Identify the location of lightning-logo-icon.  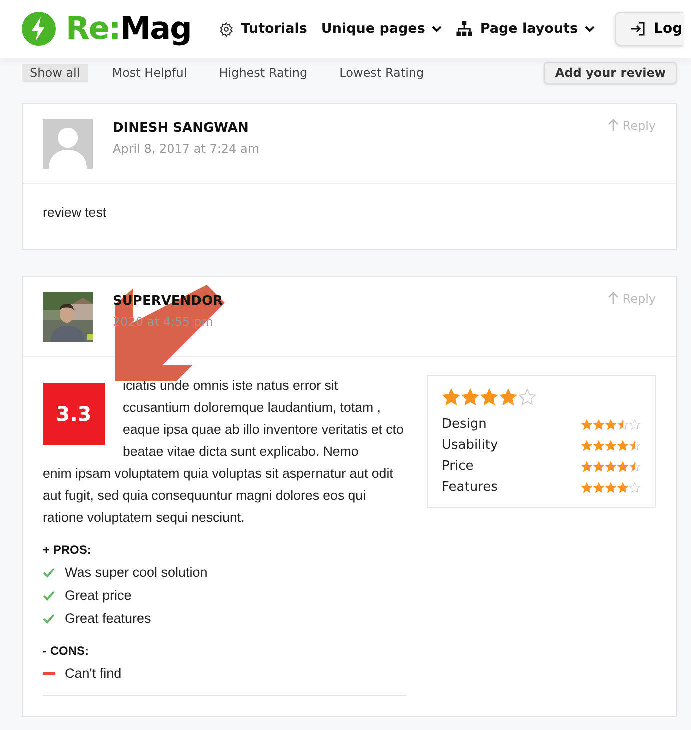
(39, 29).